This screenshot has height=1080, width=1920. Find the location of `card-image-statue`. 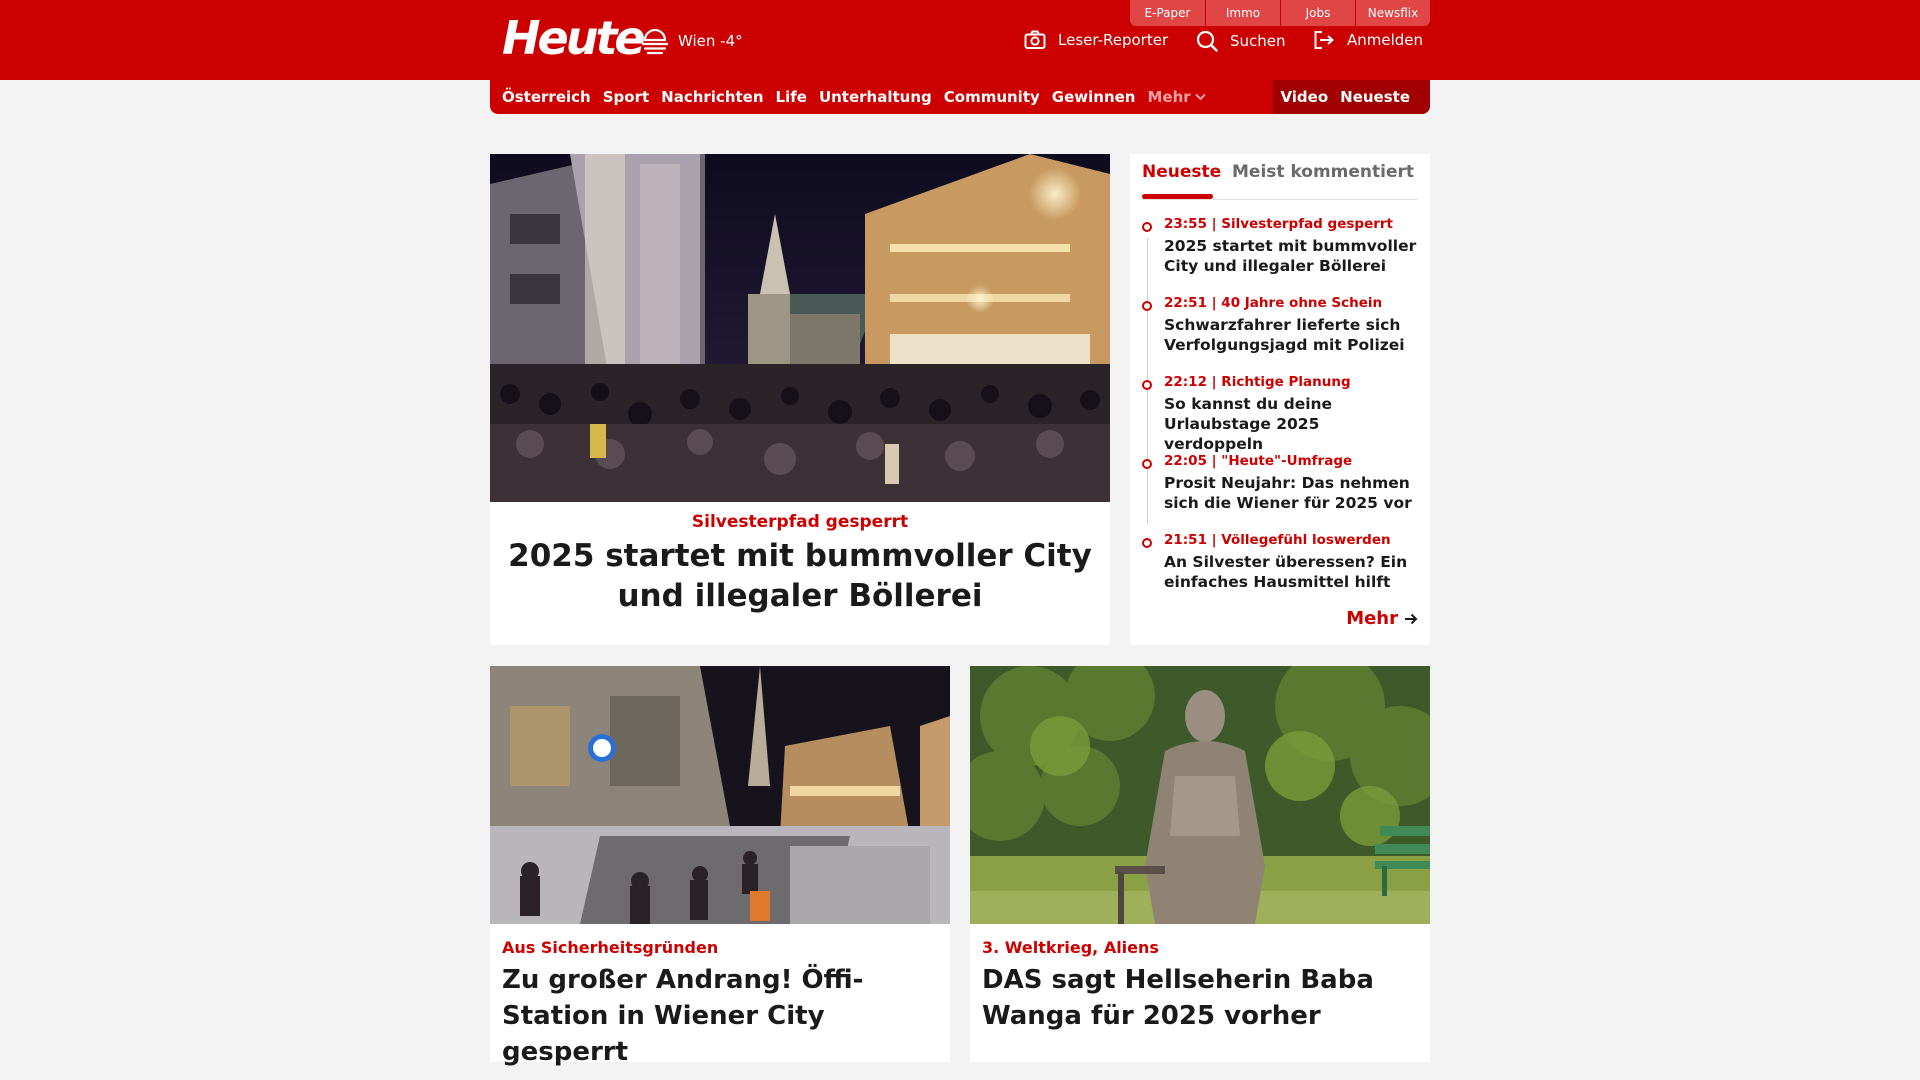

card-image-statue is located at coordinates (1200, 795).